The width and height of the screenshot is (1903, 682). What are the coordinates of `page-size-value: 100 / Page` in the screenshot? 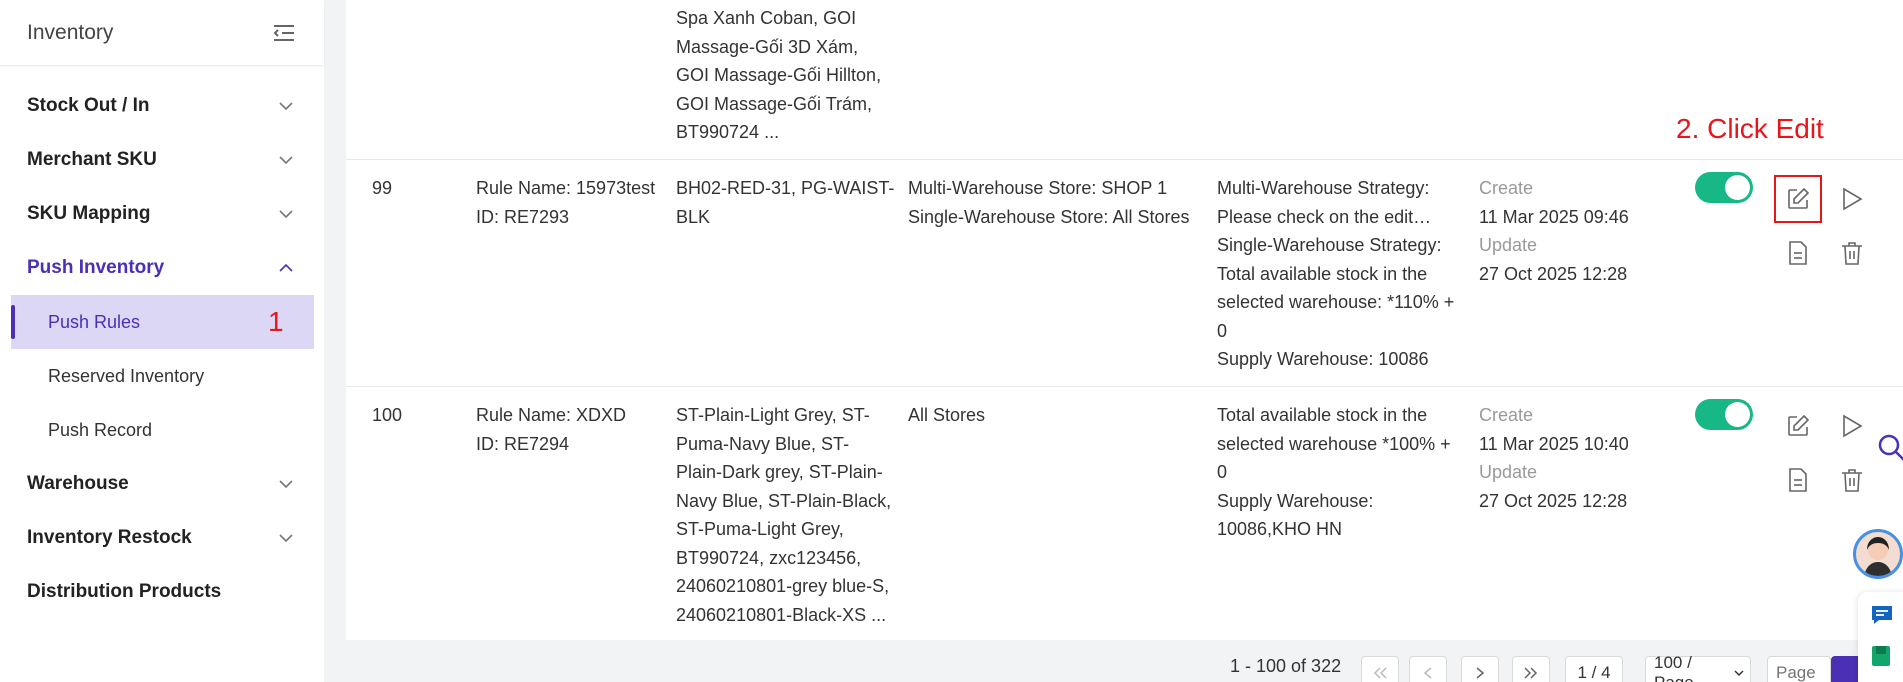 It's located at (1674, 667).